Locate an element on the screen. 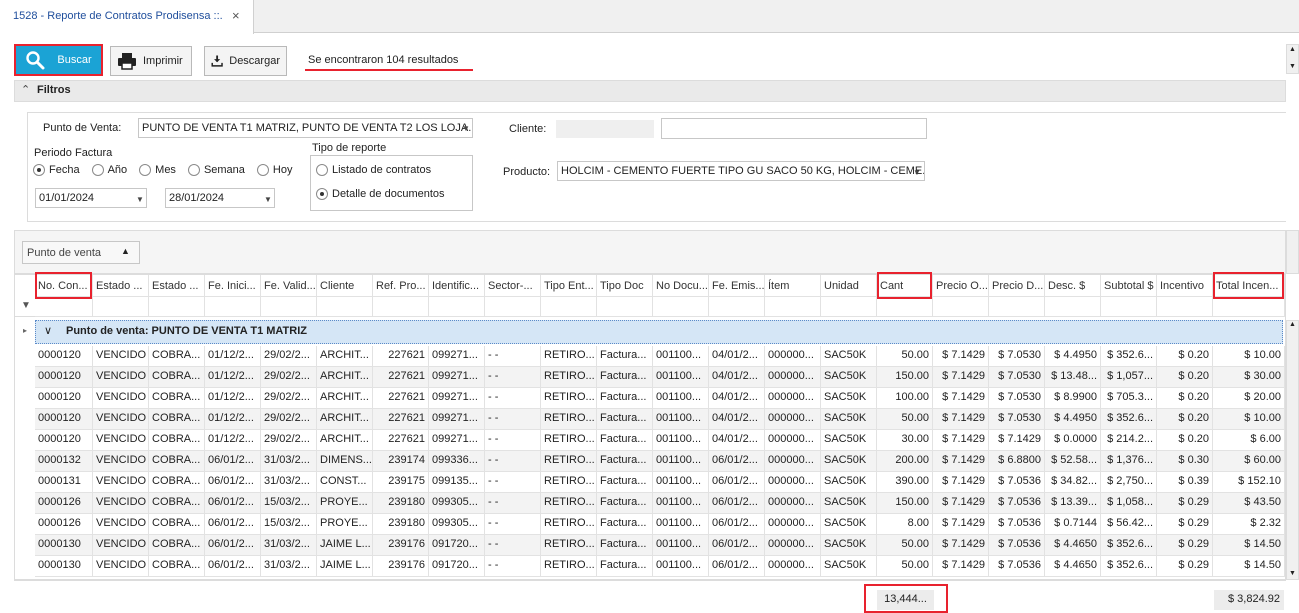 This screenshot has width=1299, height=613. table-cell: VENCIDO is located at coordinates (121, 440).